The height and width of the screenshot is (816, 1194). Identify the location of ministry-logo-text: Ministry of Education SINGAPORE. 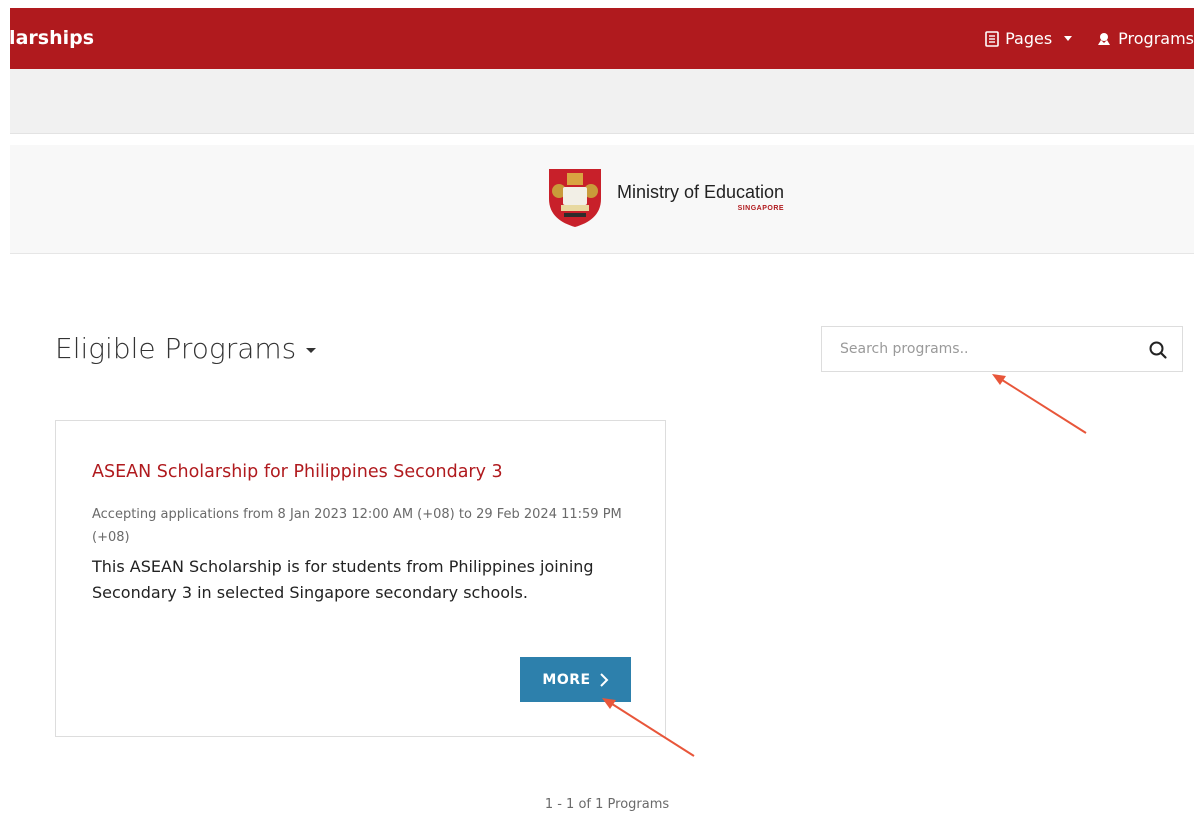
(700, 197).